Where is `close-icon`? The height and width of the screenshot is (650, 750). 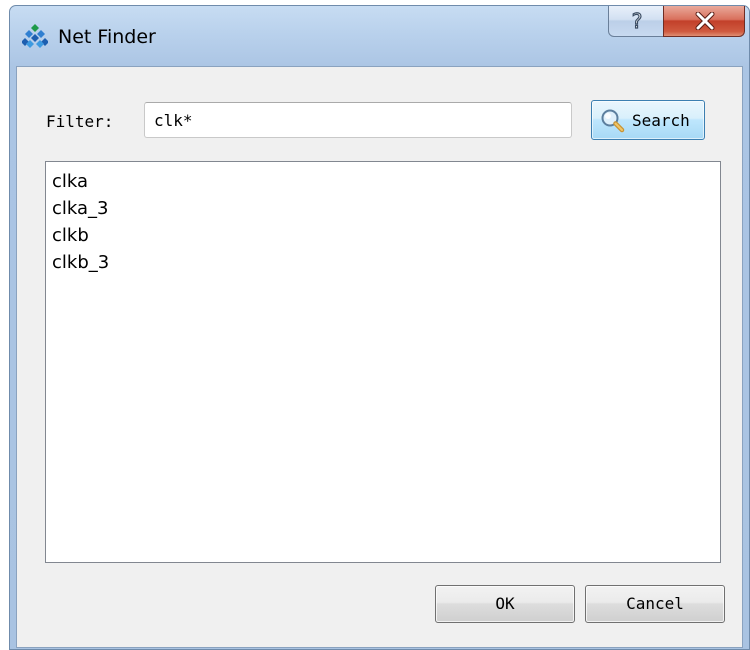
close-icon is located at coordinates (705, 21).